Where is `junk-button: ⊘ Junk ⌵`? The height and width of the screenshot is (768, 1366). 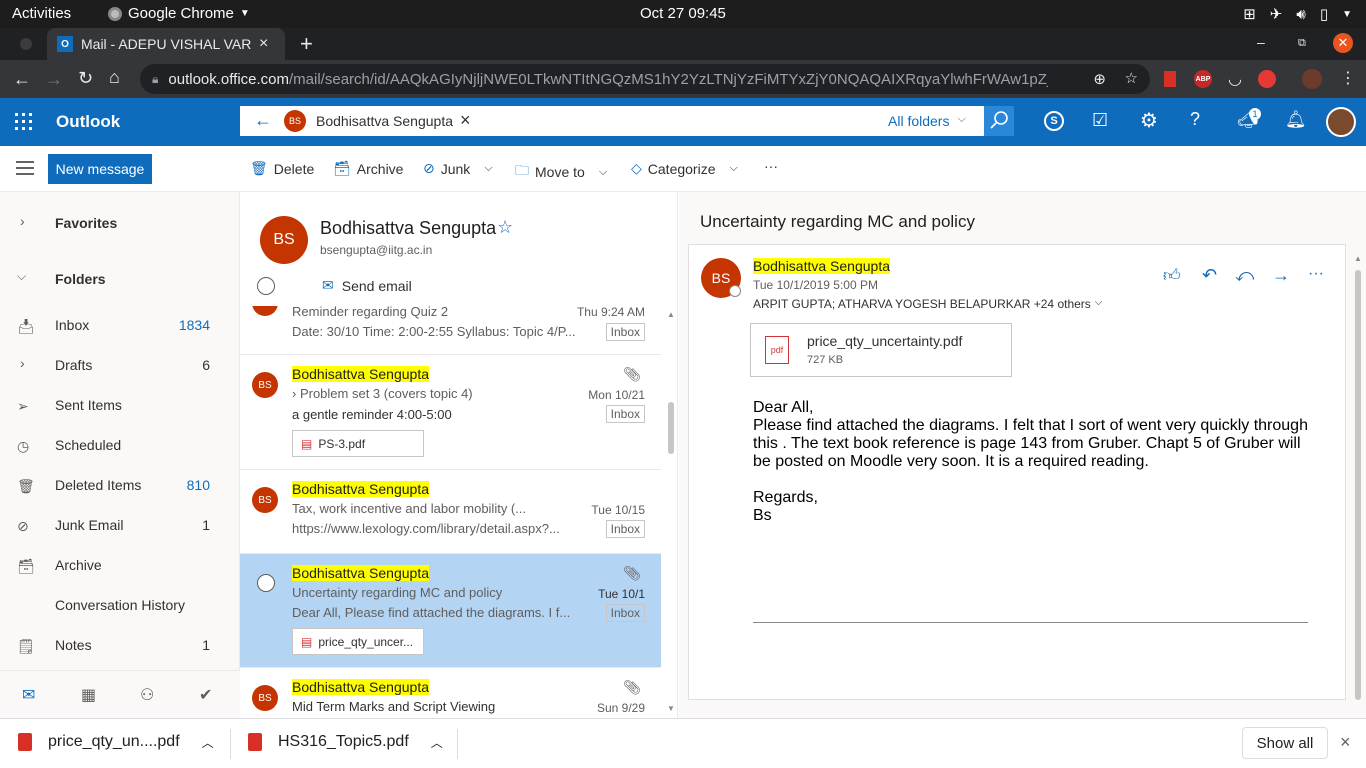
junk-button: ⊘ Junk ⌵ is located at coordinates (458, 168).